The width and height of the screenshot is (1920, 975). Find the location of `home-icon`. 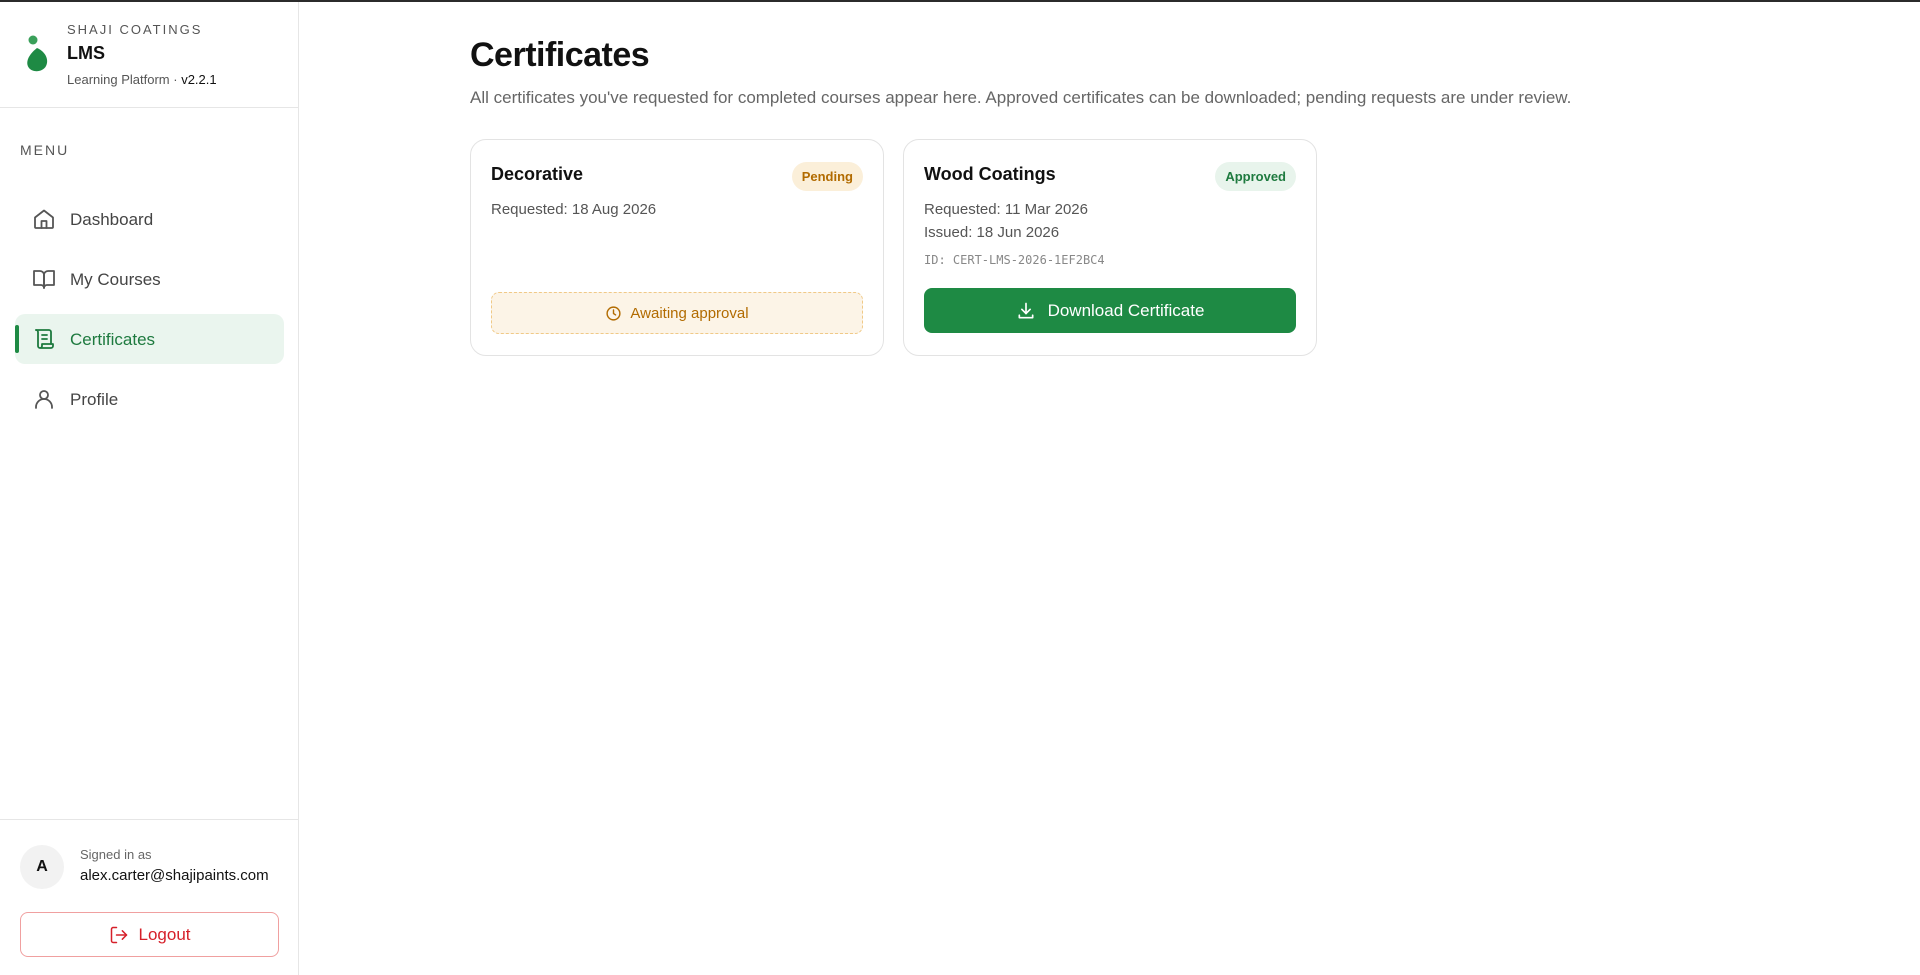

home-icon is located at coordinates (44, 219).